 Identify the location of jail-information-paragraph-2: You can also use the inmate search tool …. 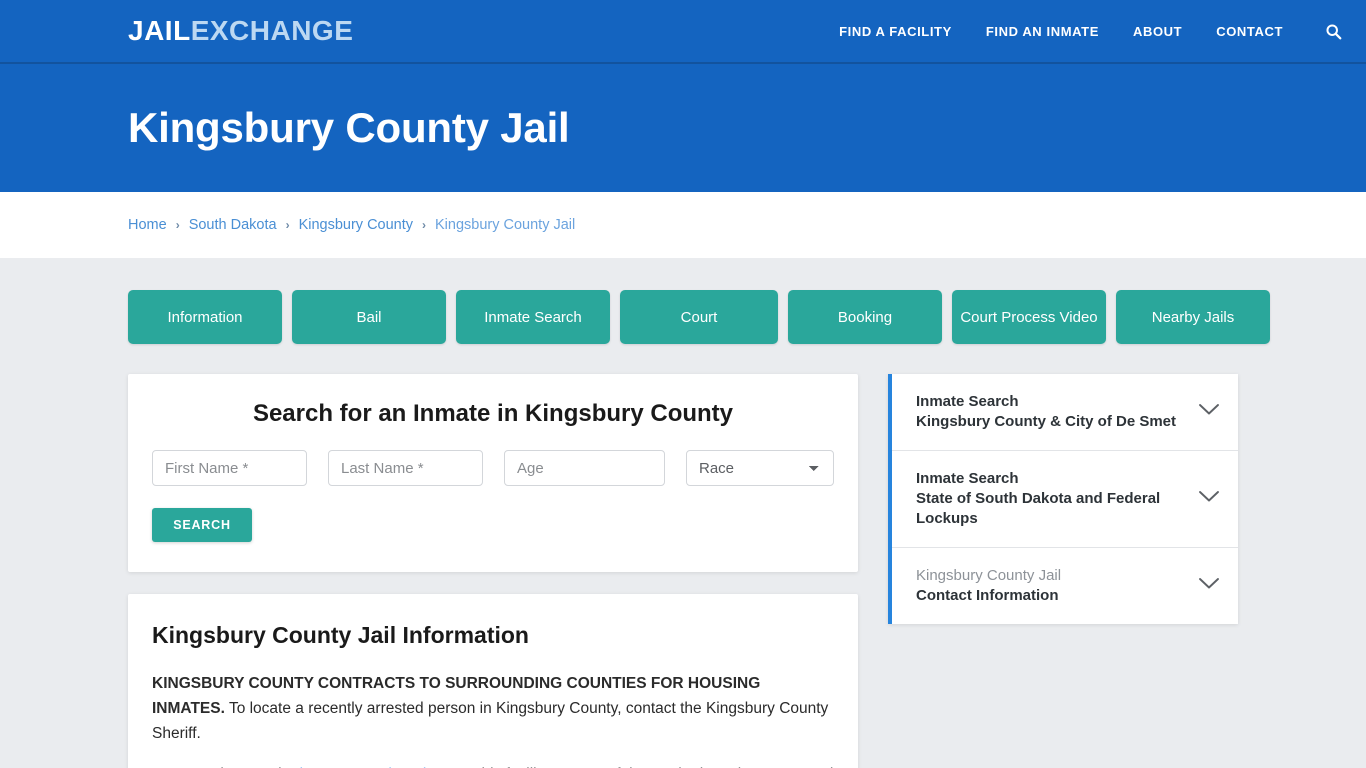
(493, 765).